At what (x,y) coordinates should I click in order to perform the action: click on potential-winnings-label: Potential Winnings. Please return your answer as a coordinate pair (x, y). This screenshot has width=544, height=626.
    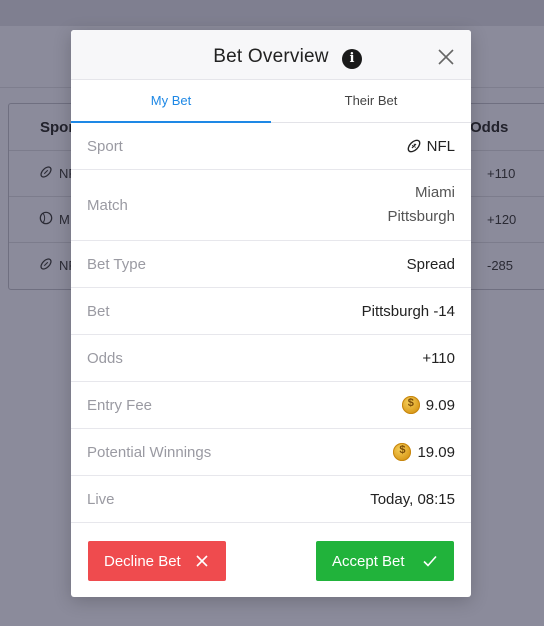
    Looking at the image, I should click on (149, 452).